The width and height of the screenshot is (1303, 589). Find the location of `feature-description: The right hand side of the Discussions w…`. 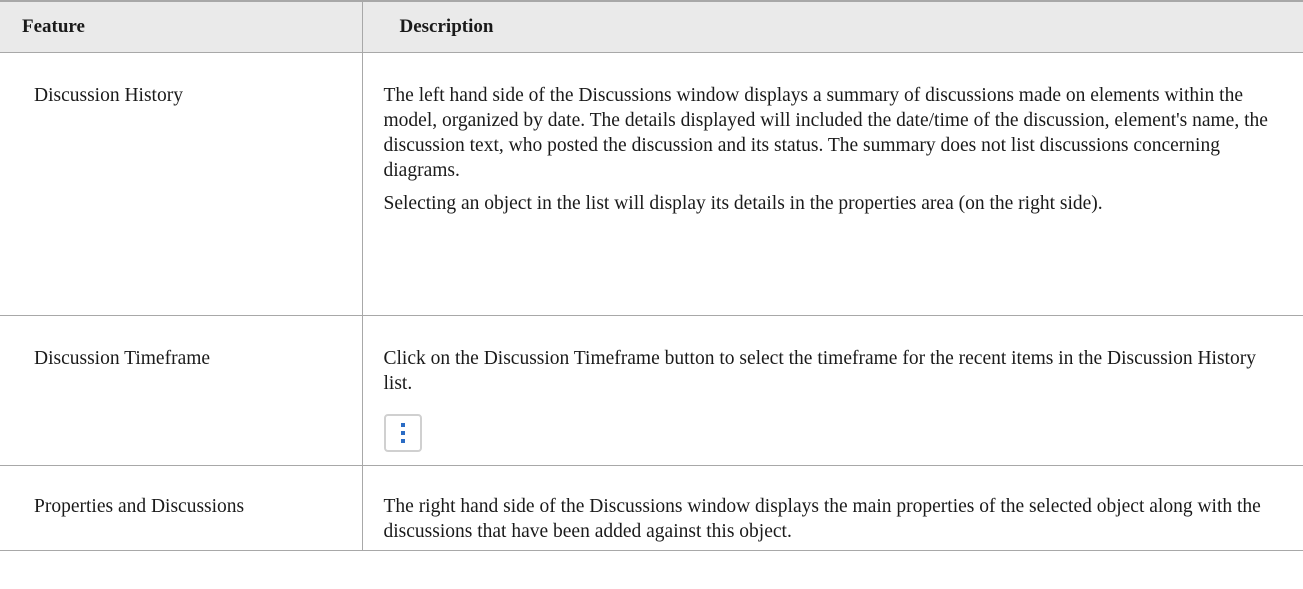

feature-description: The right hand side of the Discussions w… is located at coordinates (832, 508).